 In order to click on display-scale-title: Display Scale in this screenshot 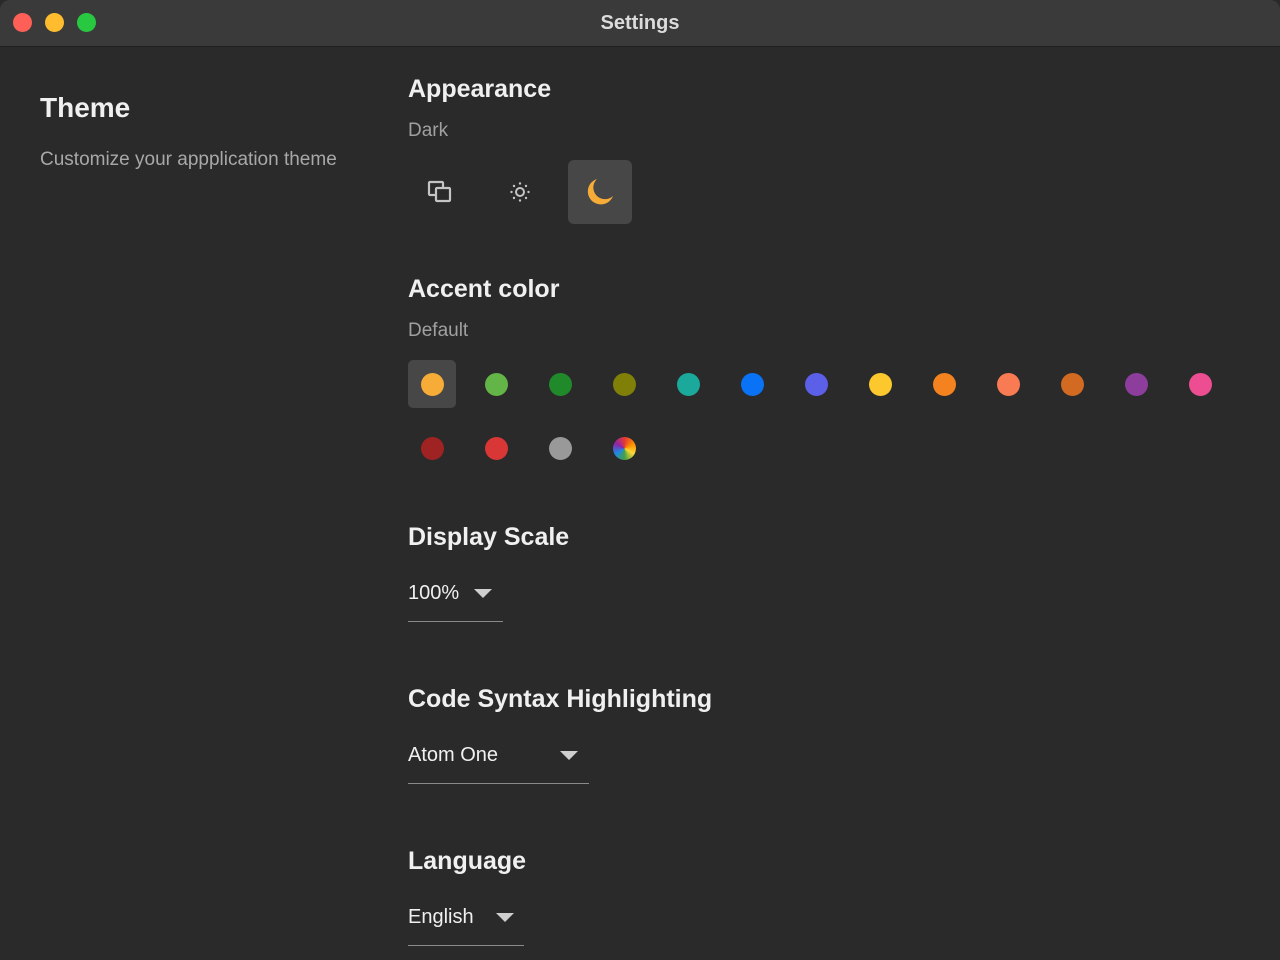, I will do `click(489, 537)`.